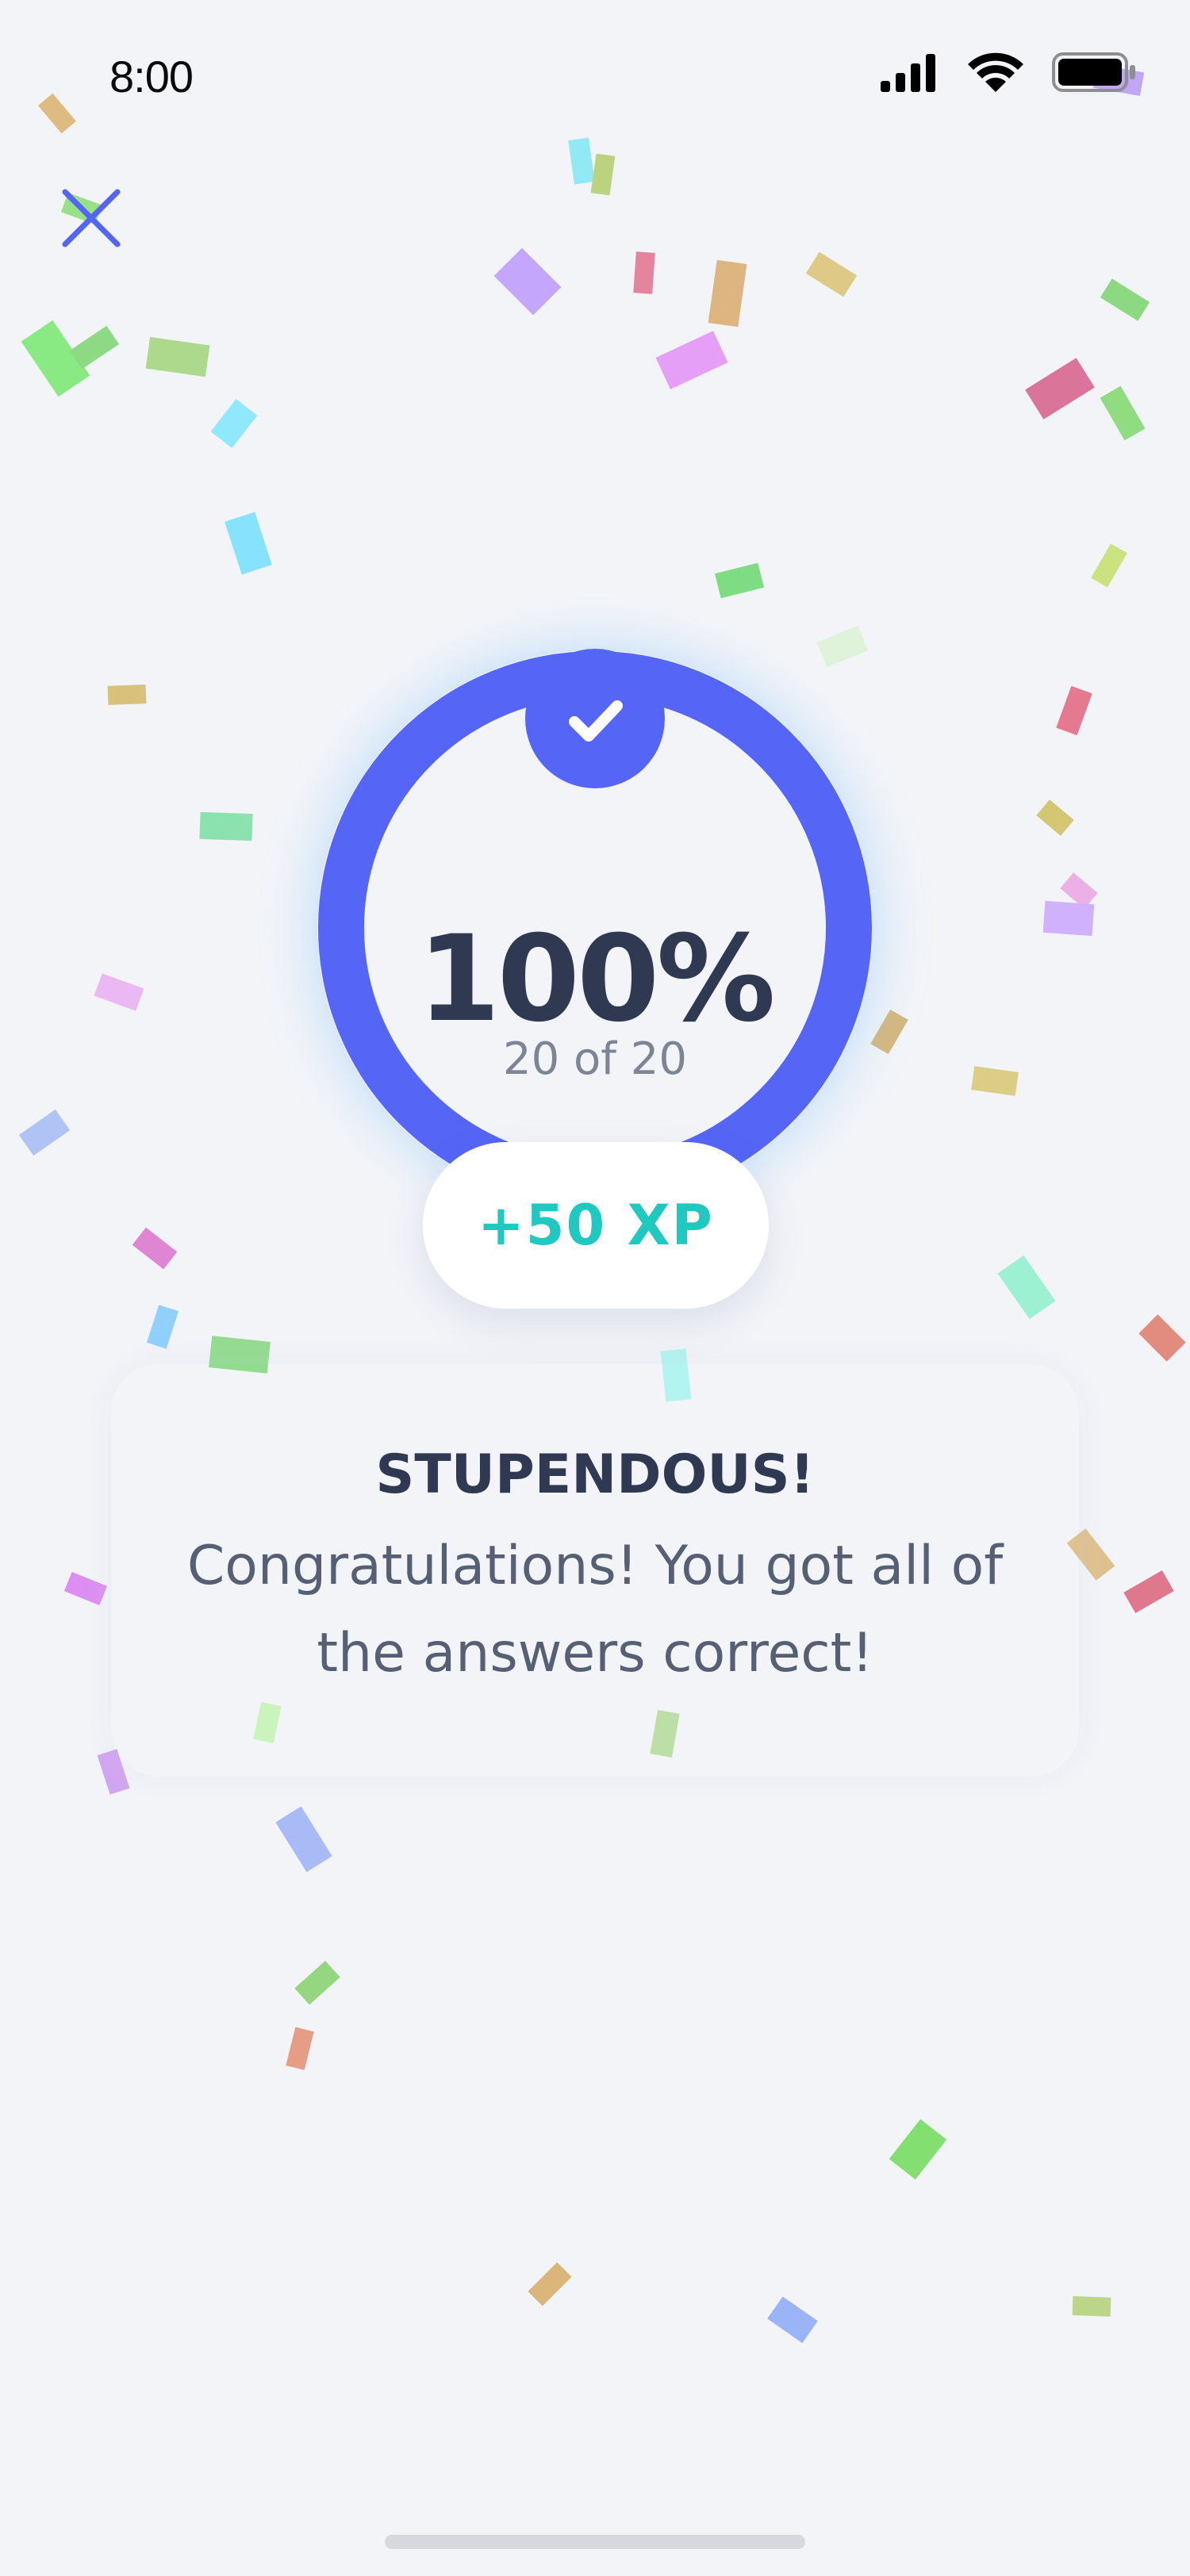 Image resolution: width=1190 pixels, height=2576 pixels. I want to click on score-count: 20 of 20, so click(595, 1059).